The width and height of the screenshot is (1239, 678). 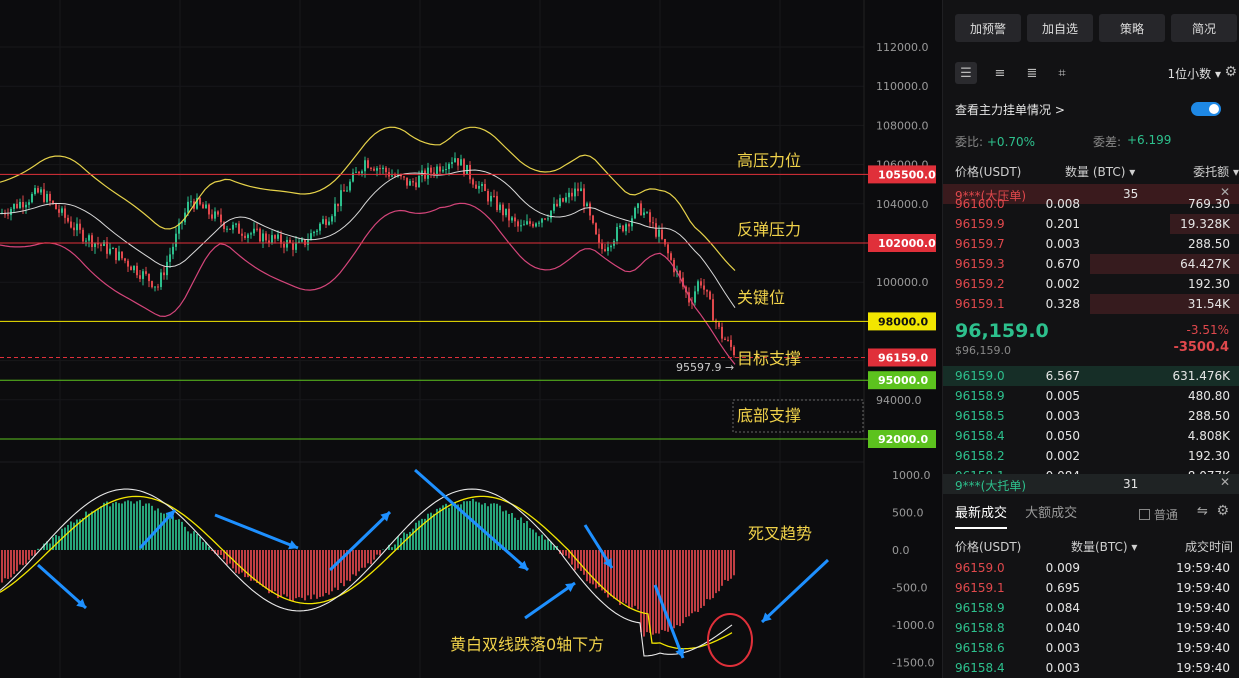 What do you see at coordinates (1144, 514) in the screenshot?
I see `normal-checkbox` at bounding box center [1144, 514].